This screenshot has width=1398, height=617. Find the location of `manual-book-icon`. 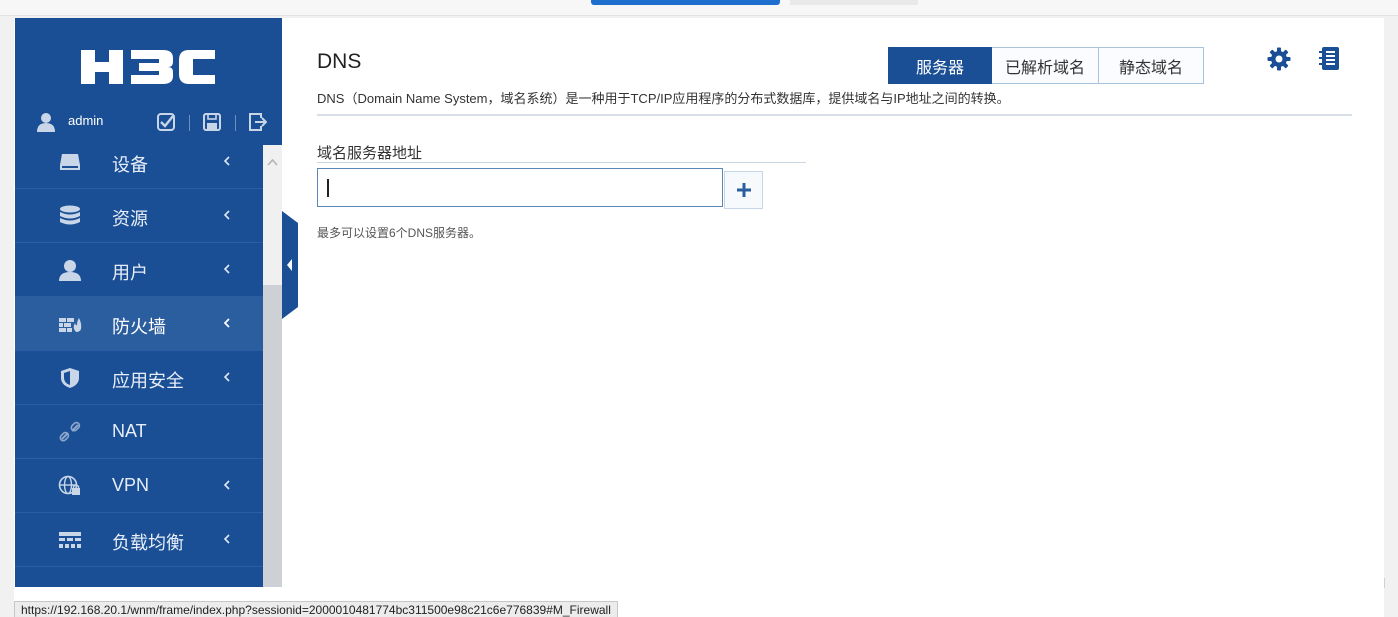

manual-book-icon is located at coordinates (1329, 59).